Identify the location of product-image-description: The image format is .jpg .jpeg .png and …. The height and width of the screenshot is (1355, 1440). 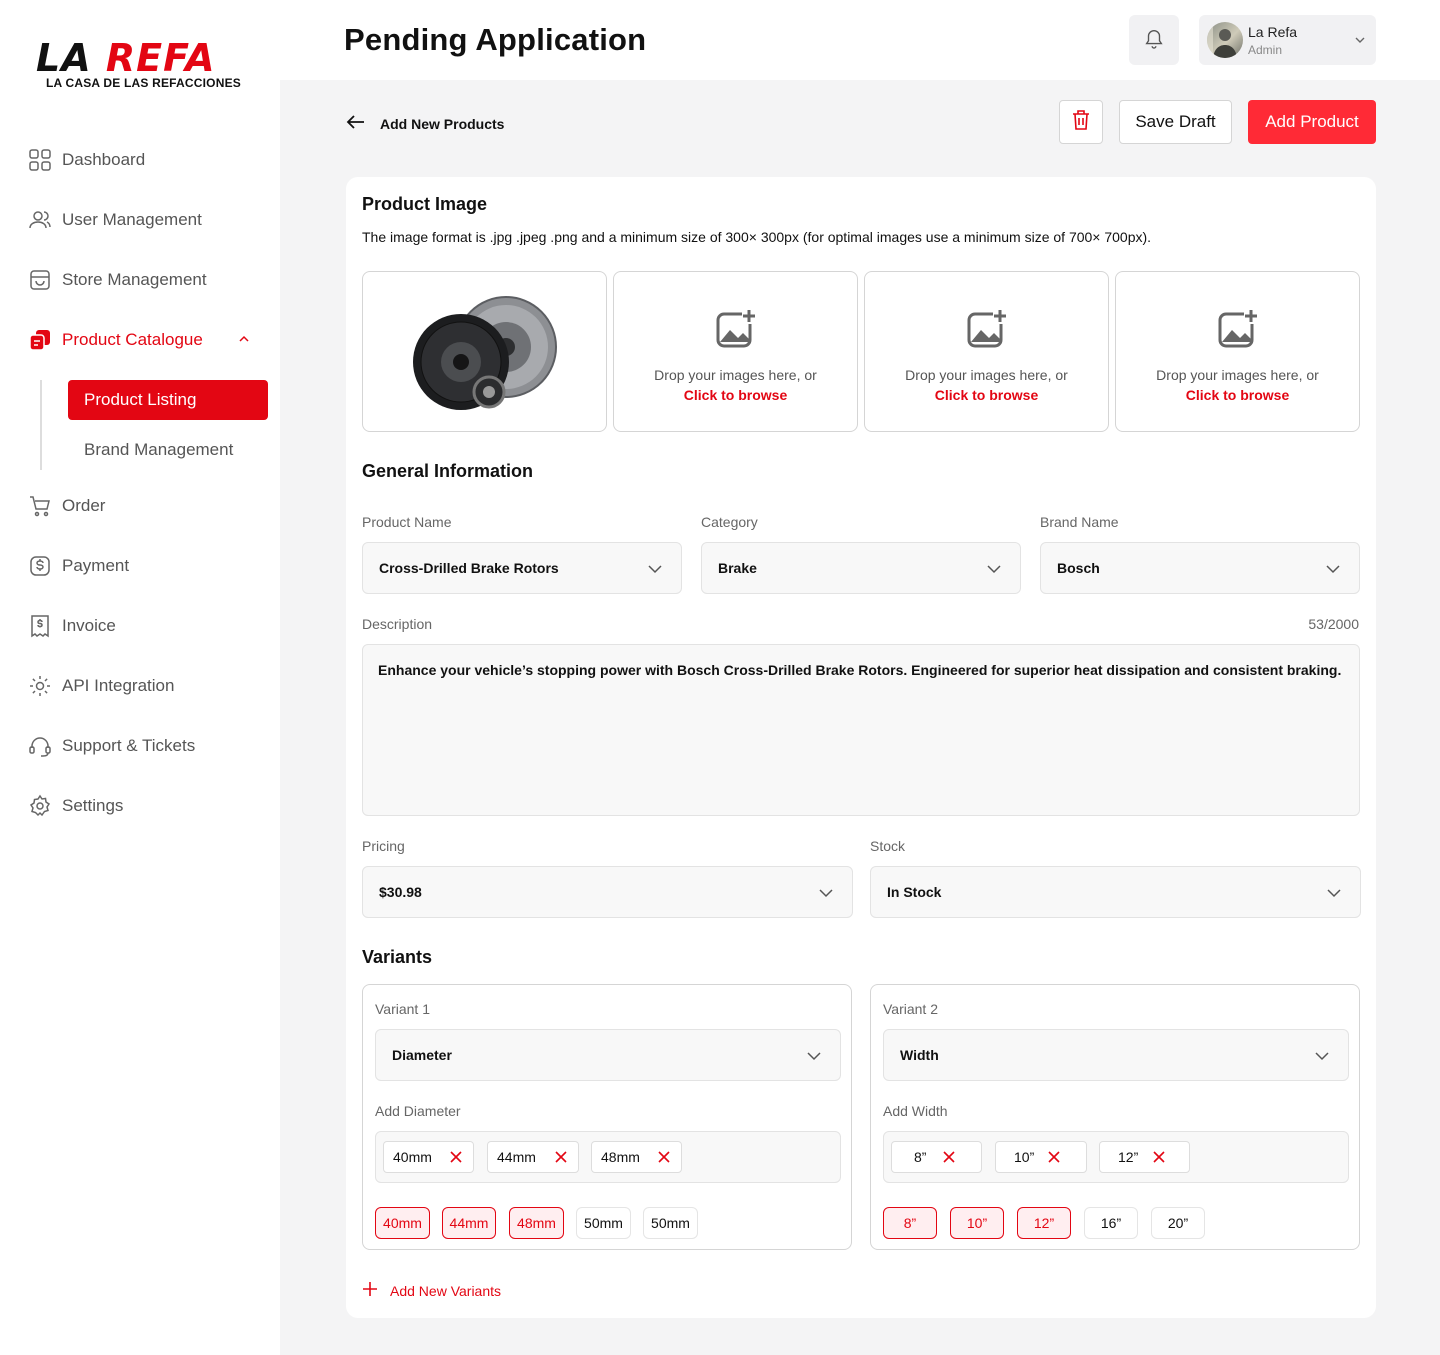
(757, 237).